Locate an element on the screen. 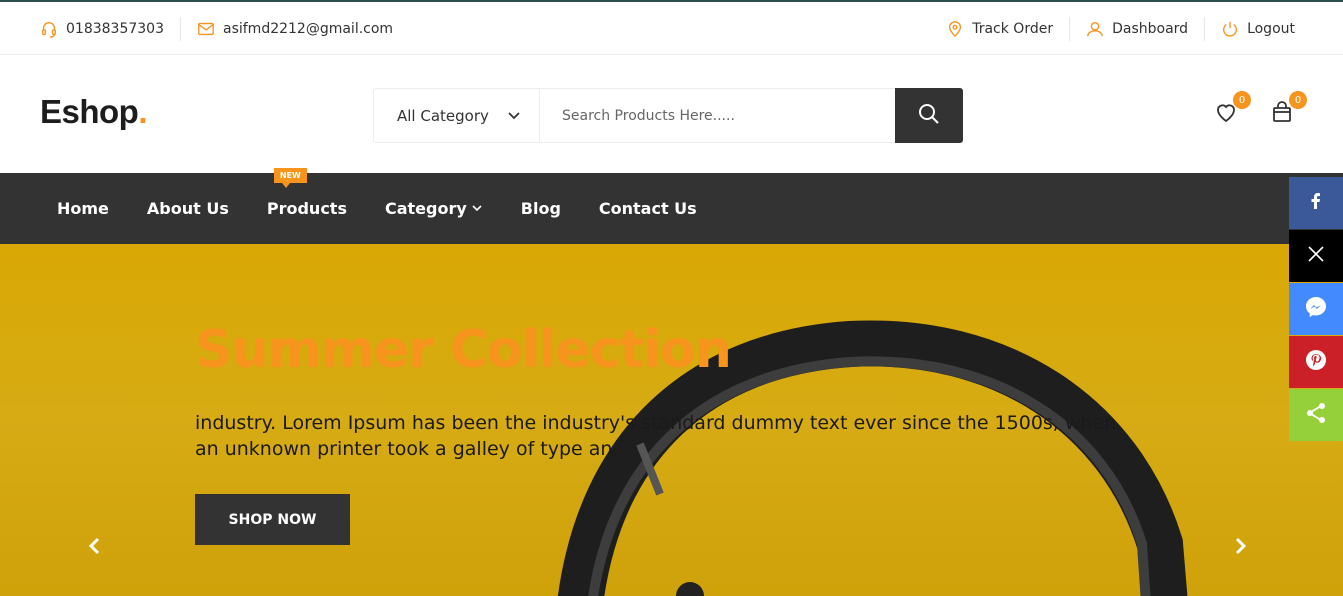 This screenshot has width=1343, height=596. nav-home: Home is located at coordinates (83, 208).